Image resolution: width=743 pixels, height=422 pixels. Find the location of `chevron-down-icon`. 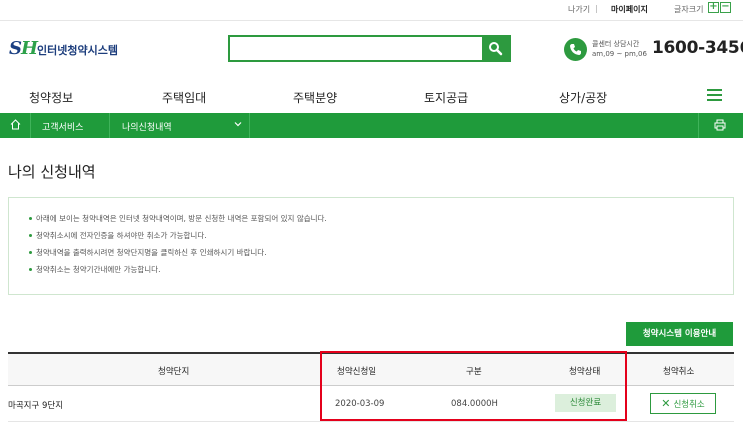

chevron-down-icon is located at coordinates (238, 124).